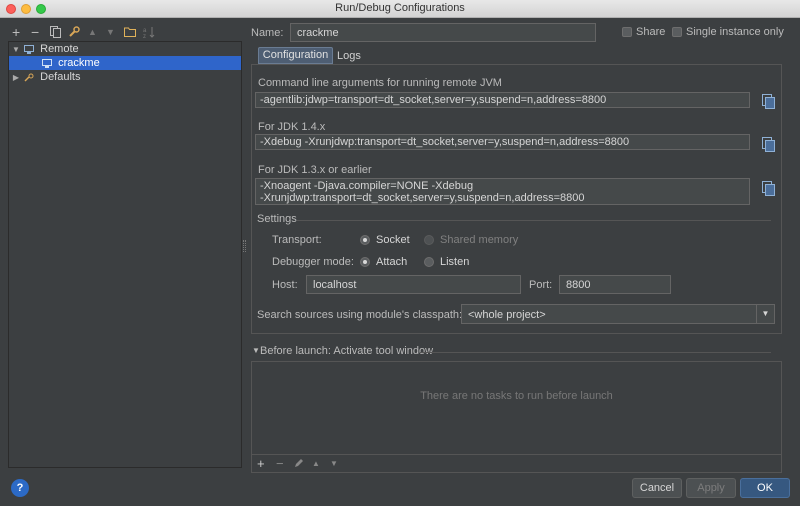 This screenshot has width=800, height=506. What do you see at coordinates (244, 246) in the screenshot?
I see `splitter-handle` at bounding box center [244, 246].